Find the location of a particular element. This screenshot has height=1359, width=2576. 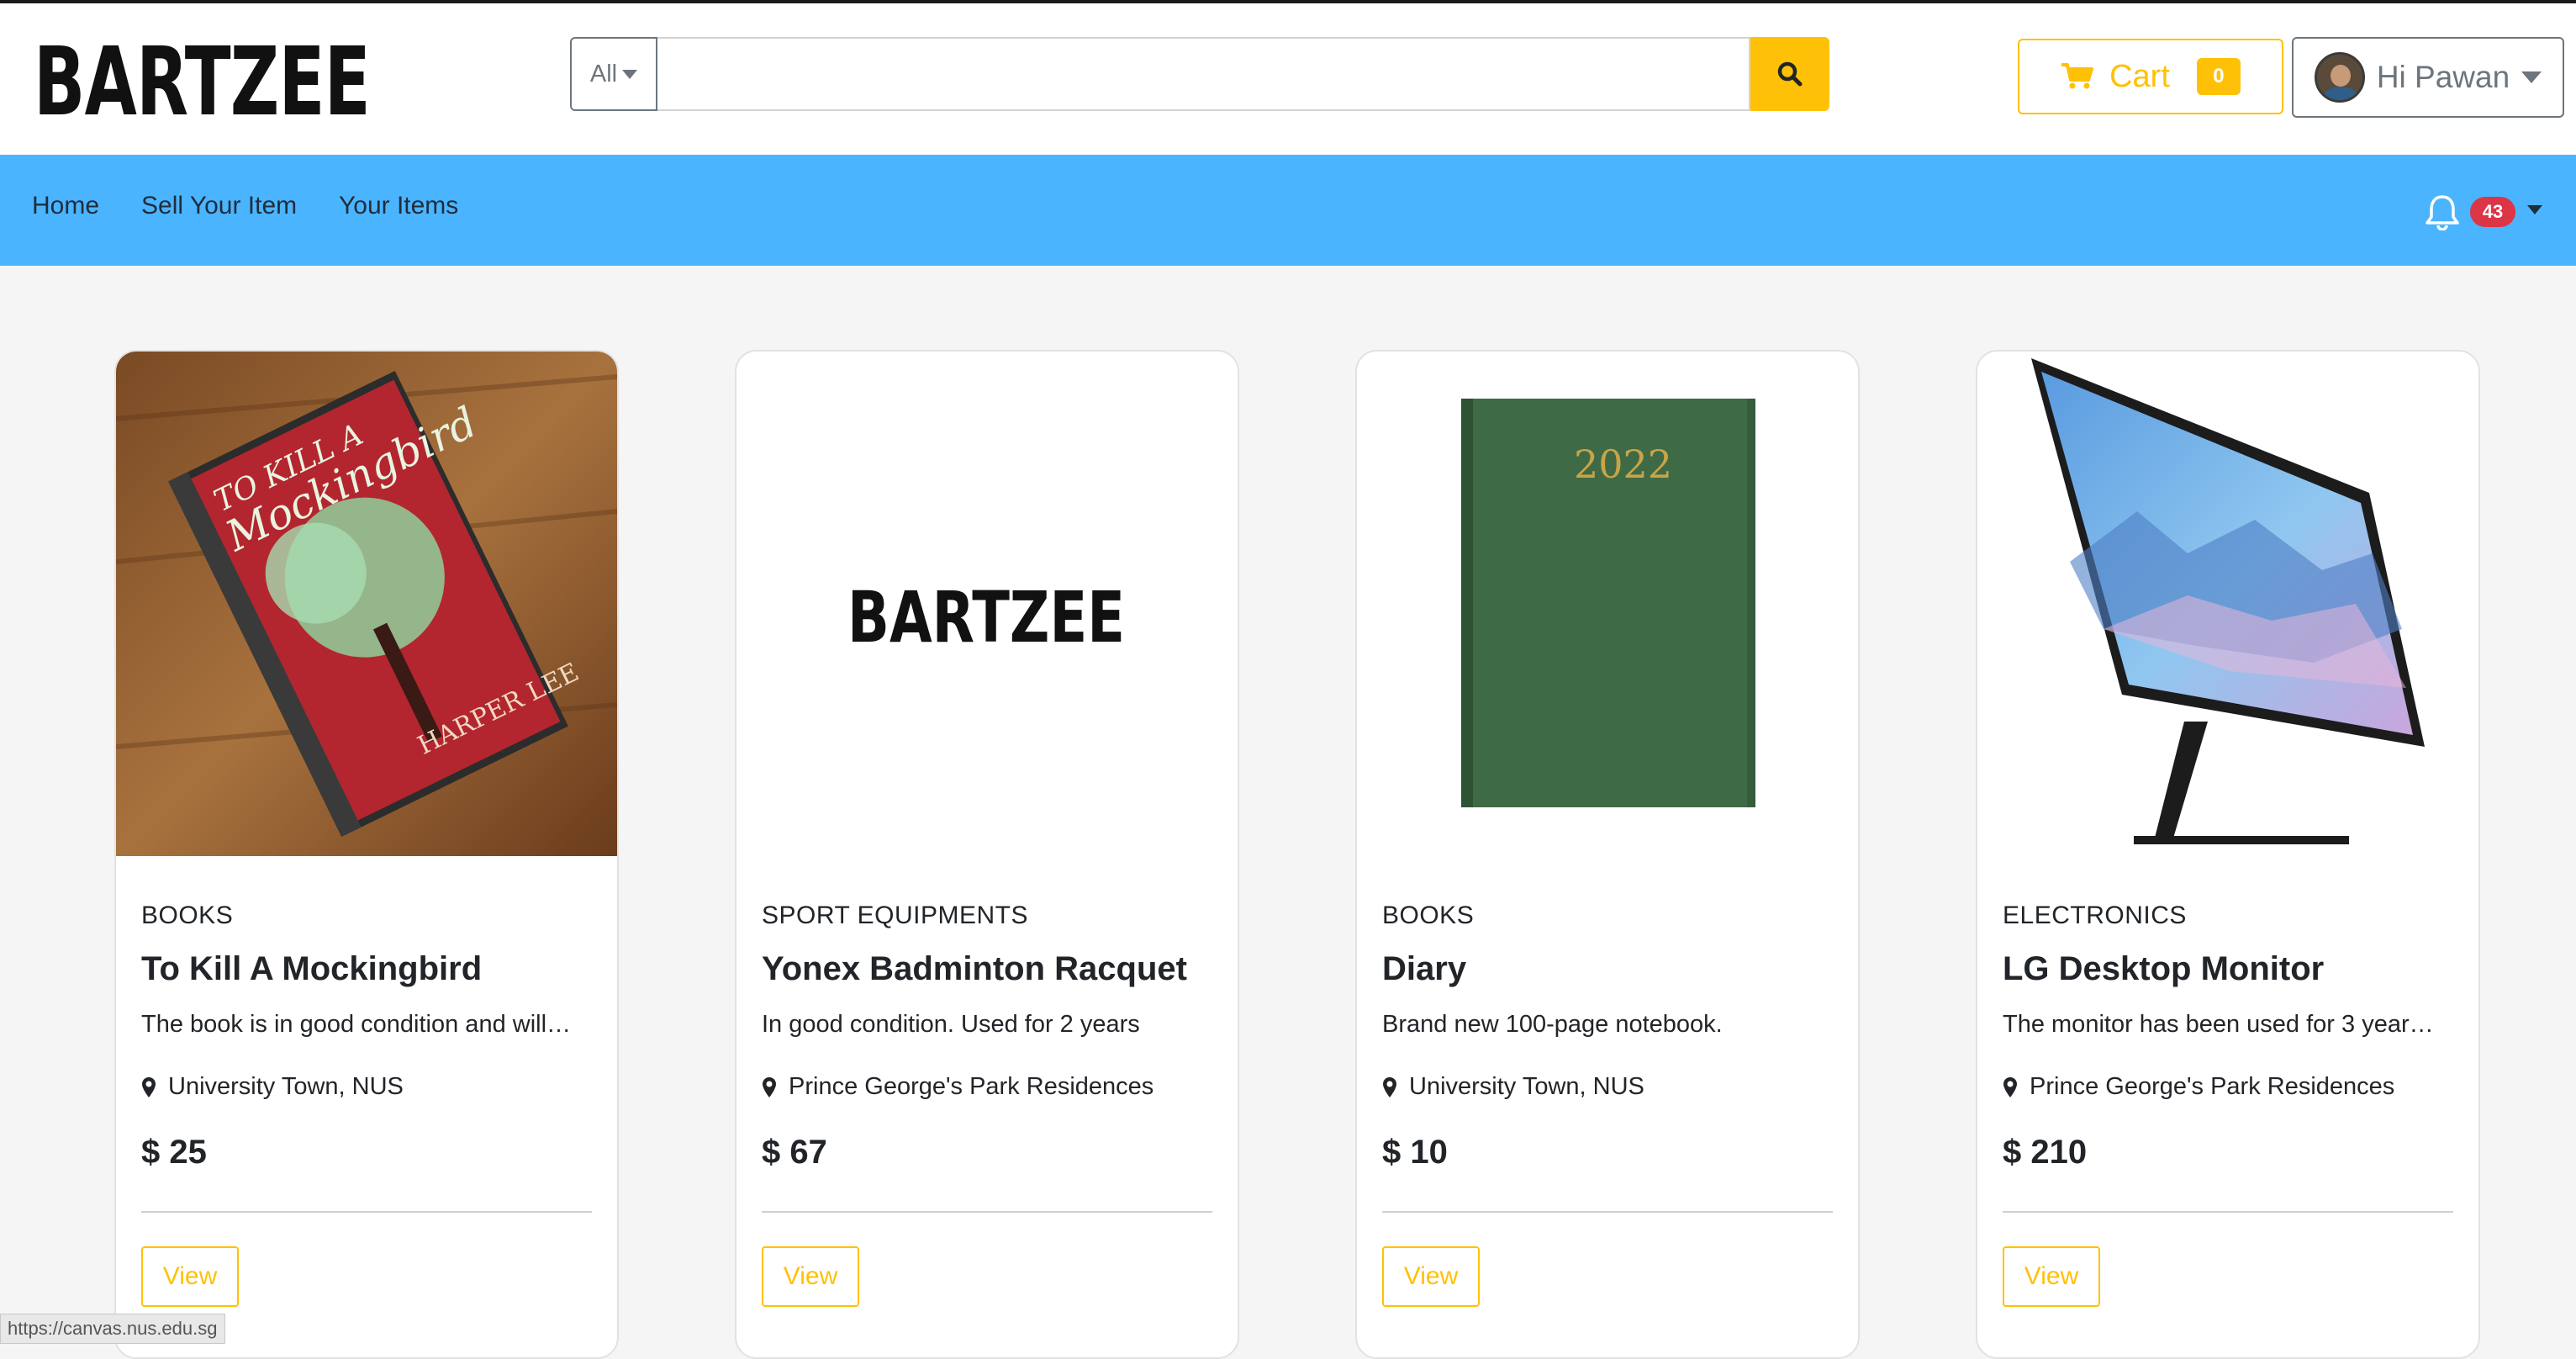

listing-title: Yonex Badminton Racquet is located at coordinates (975, 968).